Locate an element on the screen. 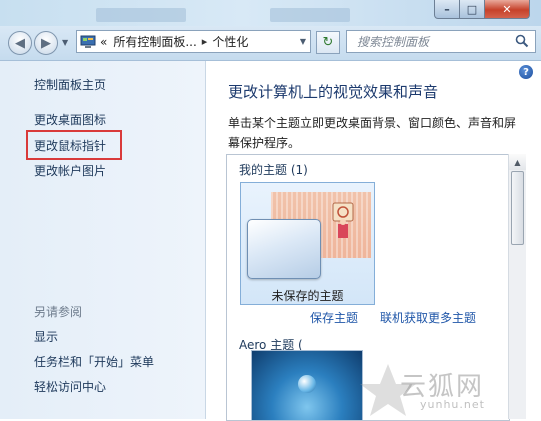 Image resolution: width=541 pixels, height=421 pixels. change-account-picture-link: 更改帐户图片 is located at coordinates (70, 170).